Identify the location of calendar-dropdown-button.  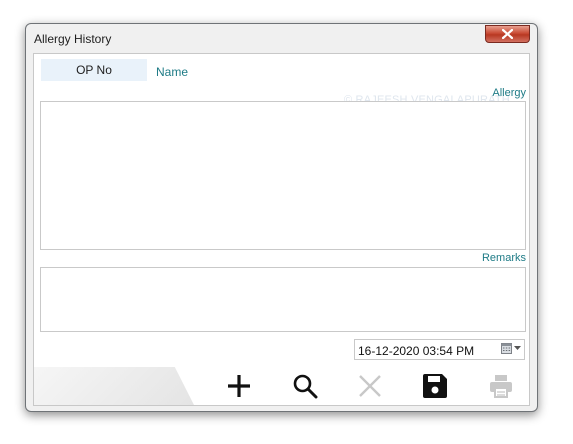
(511, 348).